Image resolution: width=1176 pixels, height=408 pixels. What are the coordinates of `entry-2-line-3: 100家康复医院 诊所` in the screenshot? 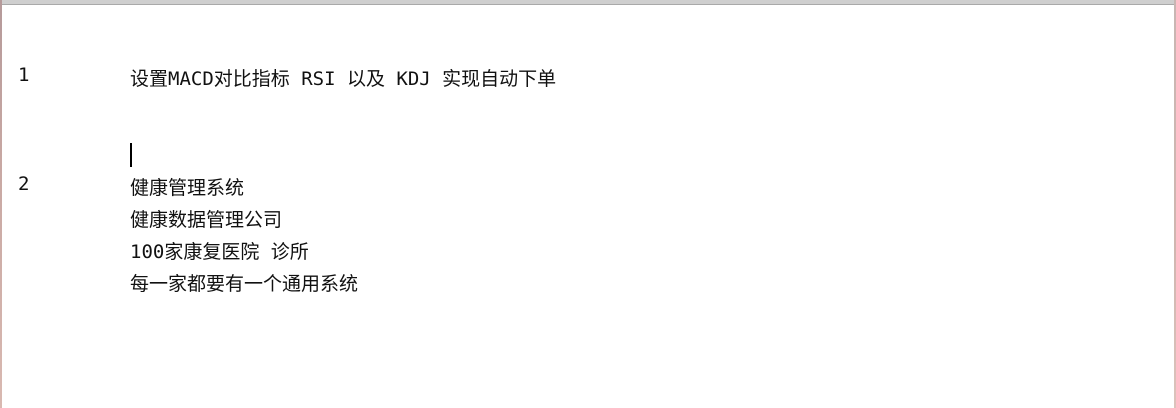 It's located at (219, 250).